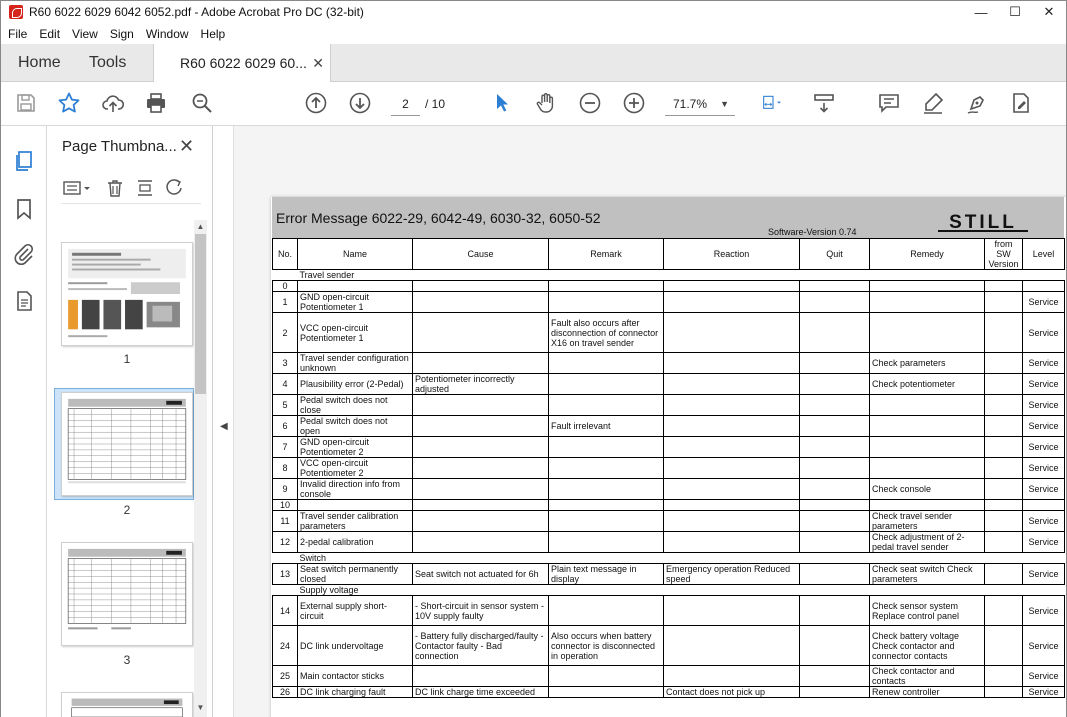 This screenshot has width=1067, height=717. What do you see at coordinates (480, 692) in the screenshot?
I see `cell-cause: DC link charge time exceeded` at bounding box center [480, 692].